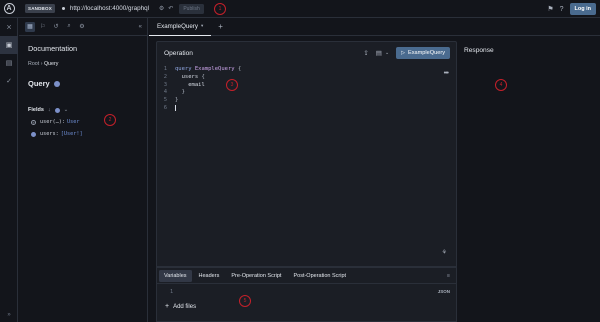 The width and height of the screenshot is (600, 322). What do you see at coordinates (220, 26) in the screenshot?
I see `add-tab-button: +` at bounding box center [220, 26].